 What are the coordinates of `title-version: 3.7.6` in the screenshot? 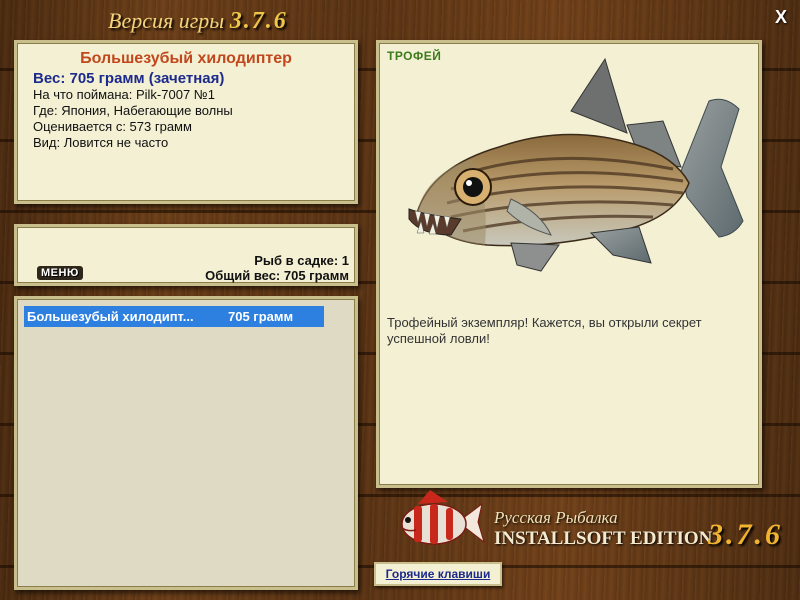 It's located at (258, 21).